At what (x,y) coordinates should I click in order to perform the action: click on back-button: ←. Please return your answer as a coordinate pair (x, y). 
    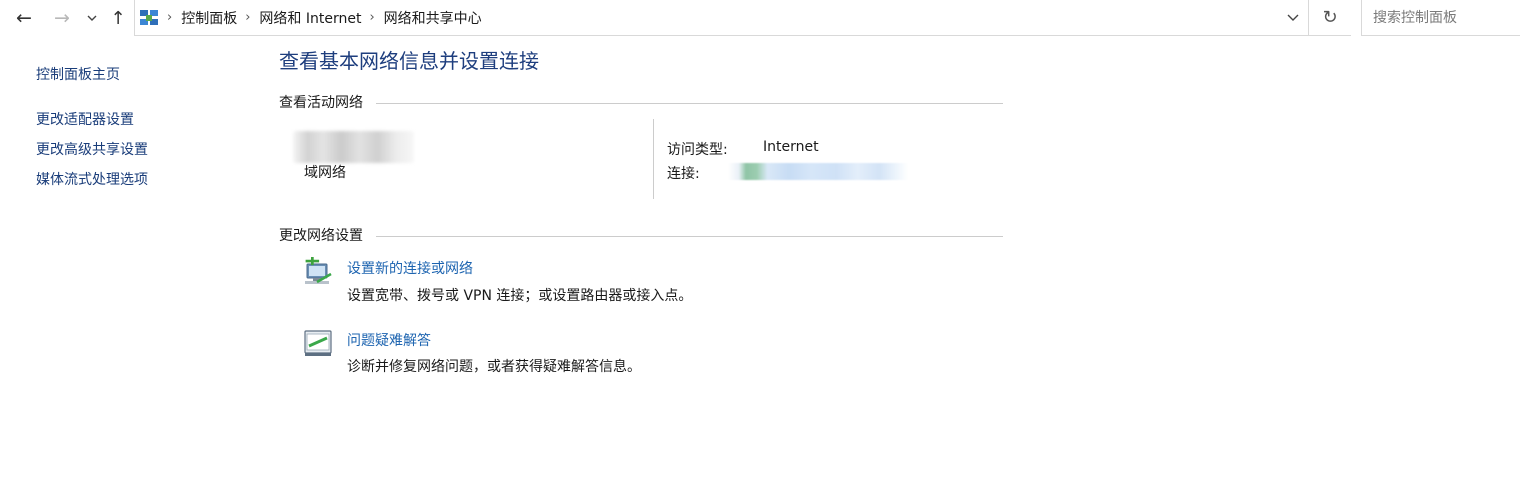
    Looking at the image, I should click on (24, 18).